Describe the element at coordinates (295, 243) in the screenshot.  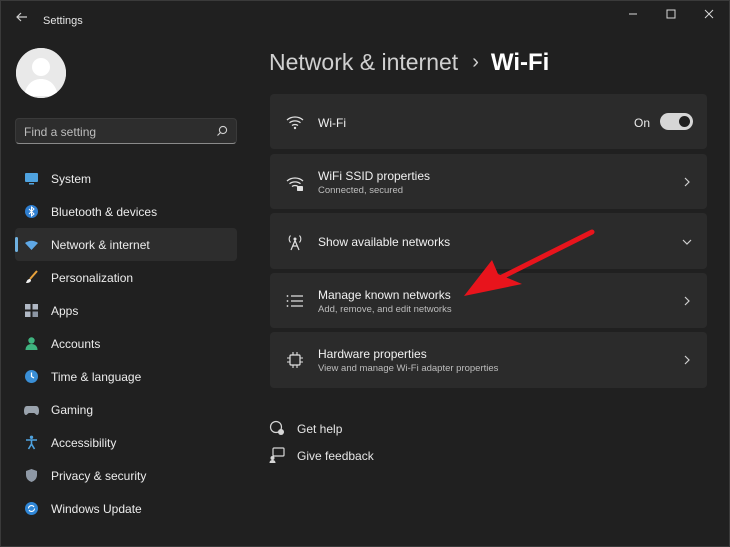
I see `antenna-icon` at that location.